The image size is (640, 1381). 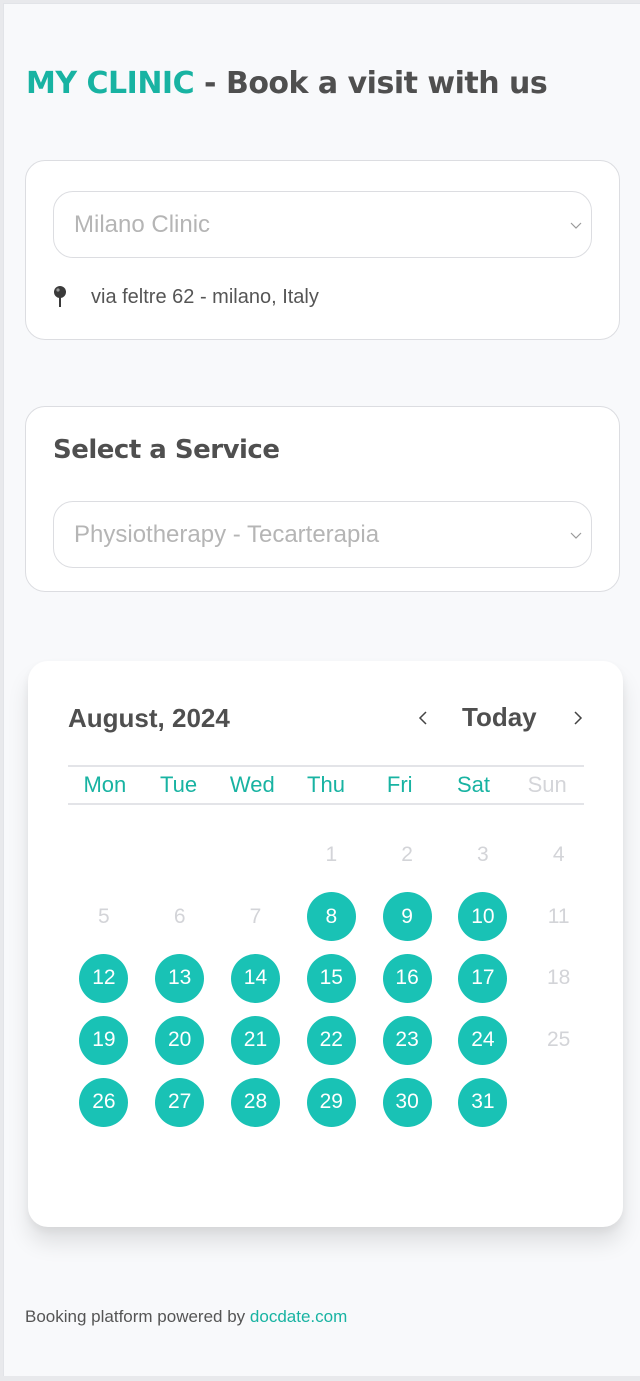 I want to click on available-day: 20, so click(x=180, y=1040).